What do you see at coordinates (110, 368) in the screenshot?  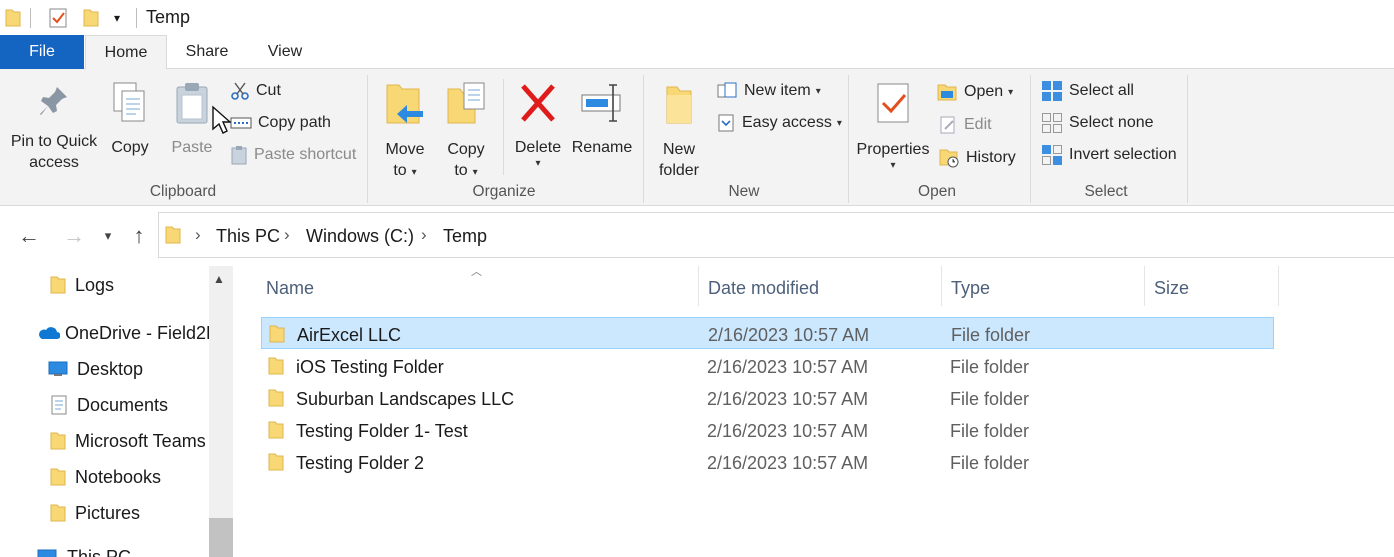 I see `nav-item-label: Desktop` at bounding box center [110, 368].